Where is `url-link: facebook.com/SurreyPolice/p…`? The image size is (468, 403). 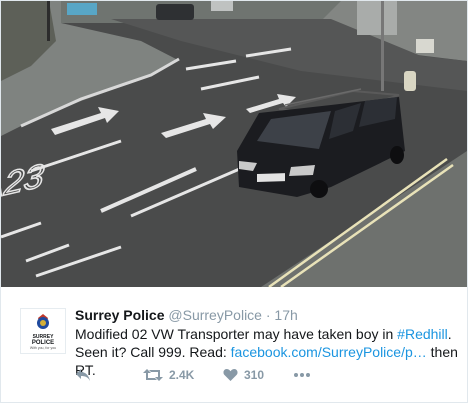
url-link: facebook.com/SurreyPolice/p… is located at coordinates (329, 352).